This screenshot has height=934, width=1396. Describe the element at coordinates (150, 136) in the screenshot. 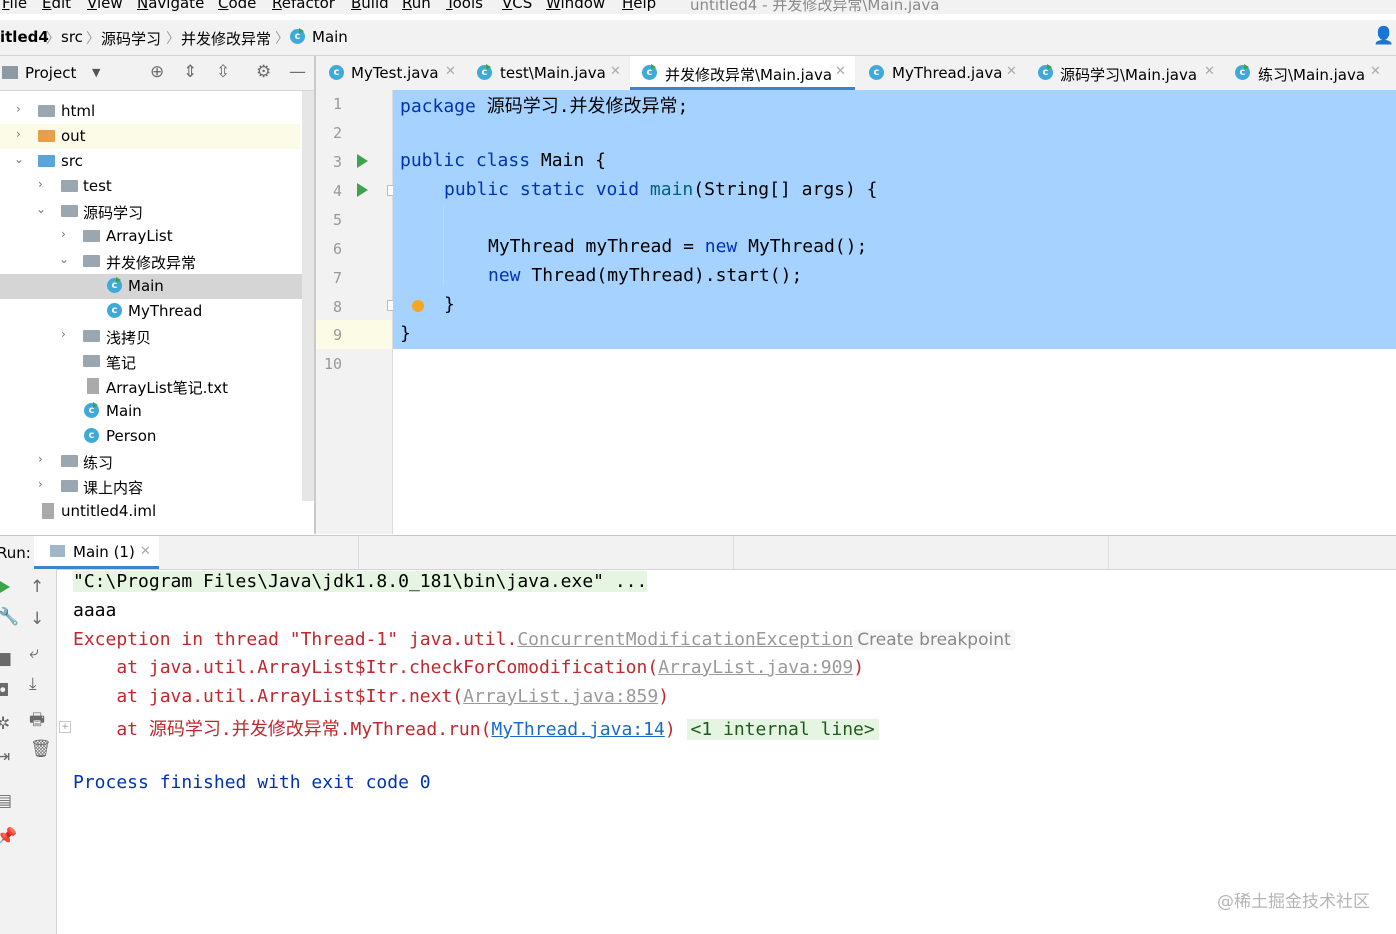

I see `tree-item-out: › out` at that location.